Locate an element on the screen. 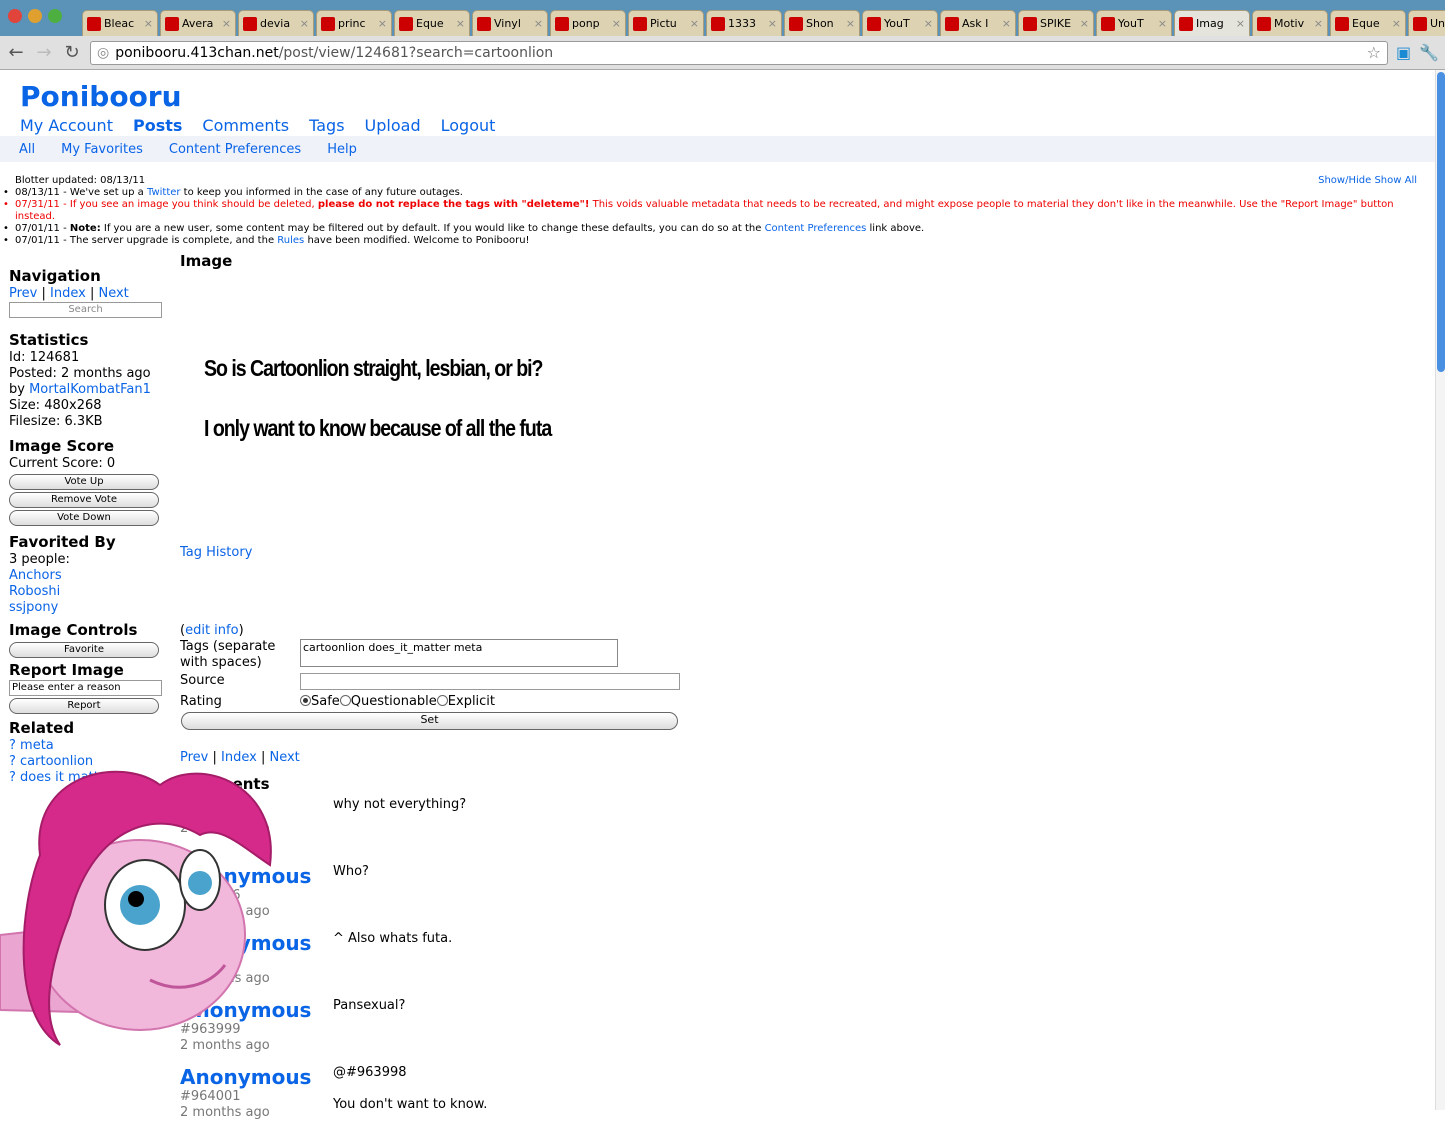  browser-tab: devia × is located at coordinates (276, 23).